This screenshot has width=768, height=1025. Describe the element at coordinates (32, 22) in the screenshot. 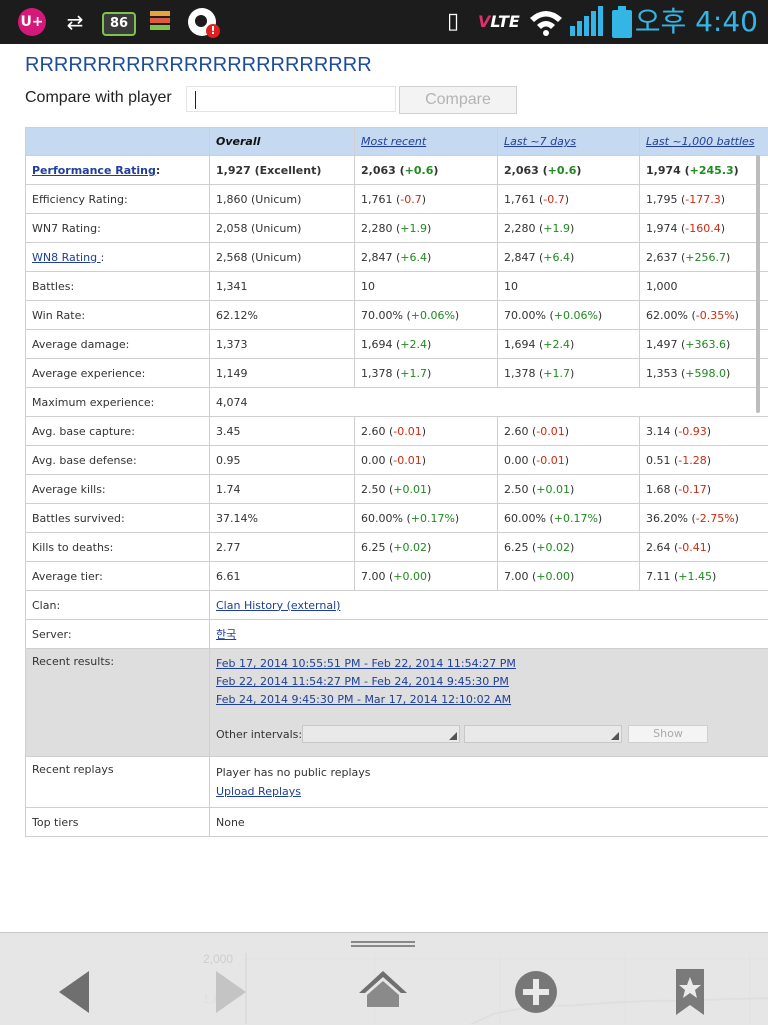

I see `uplus-icon: U+` at that location.